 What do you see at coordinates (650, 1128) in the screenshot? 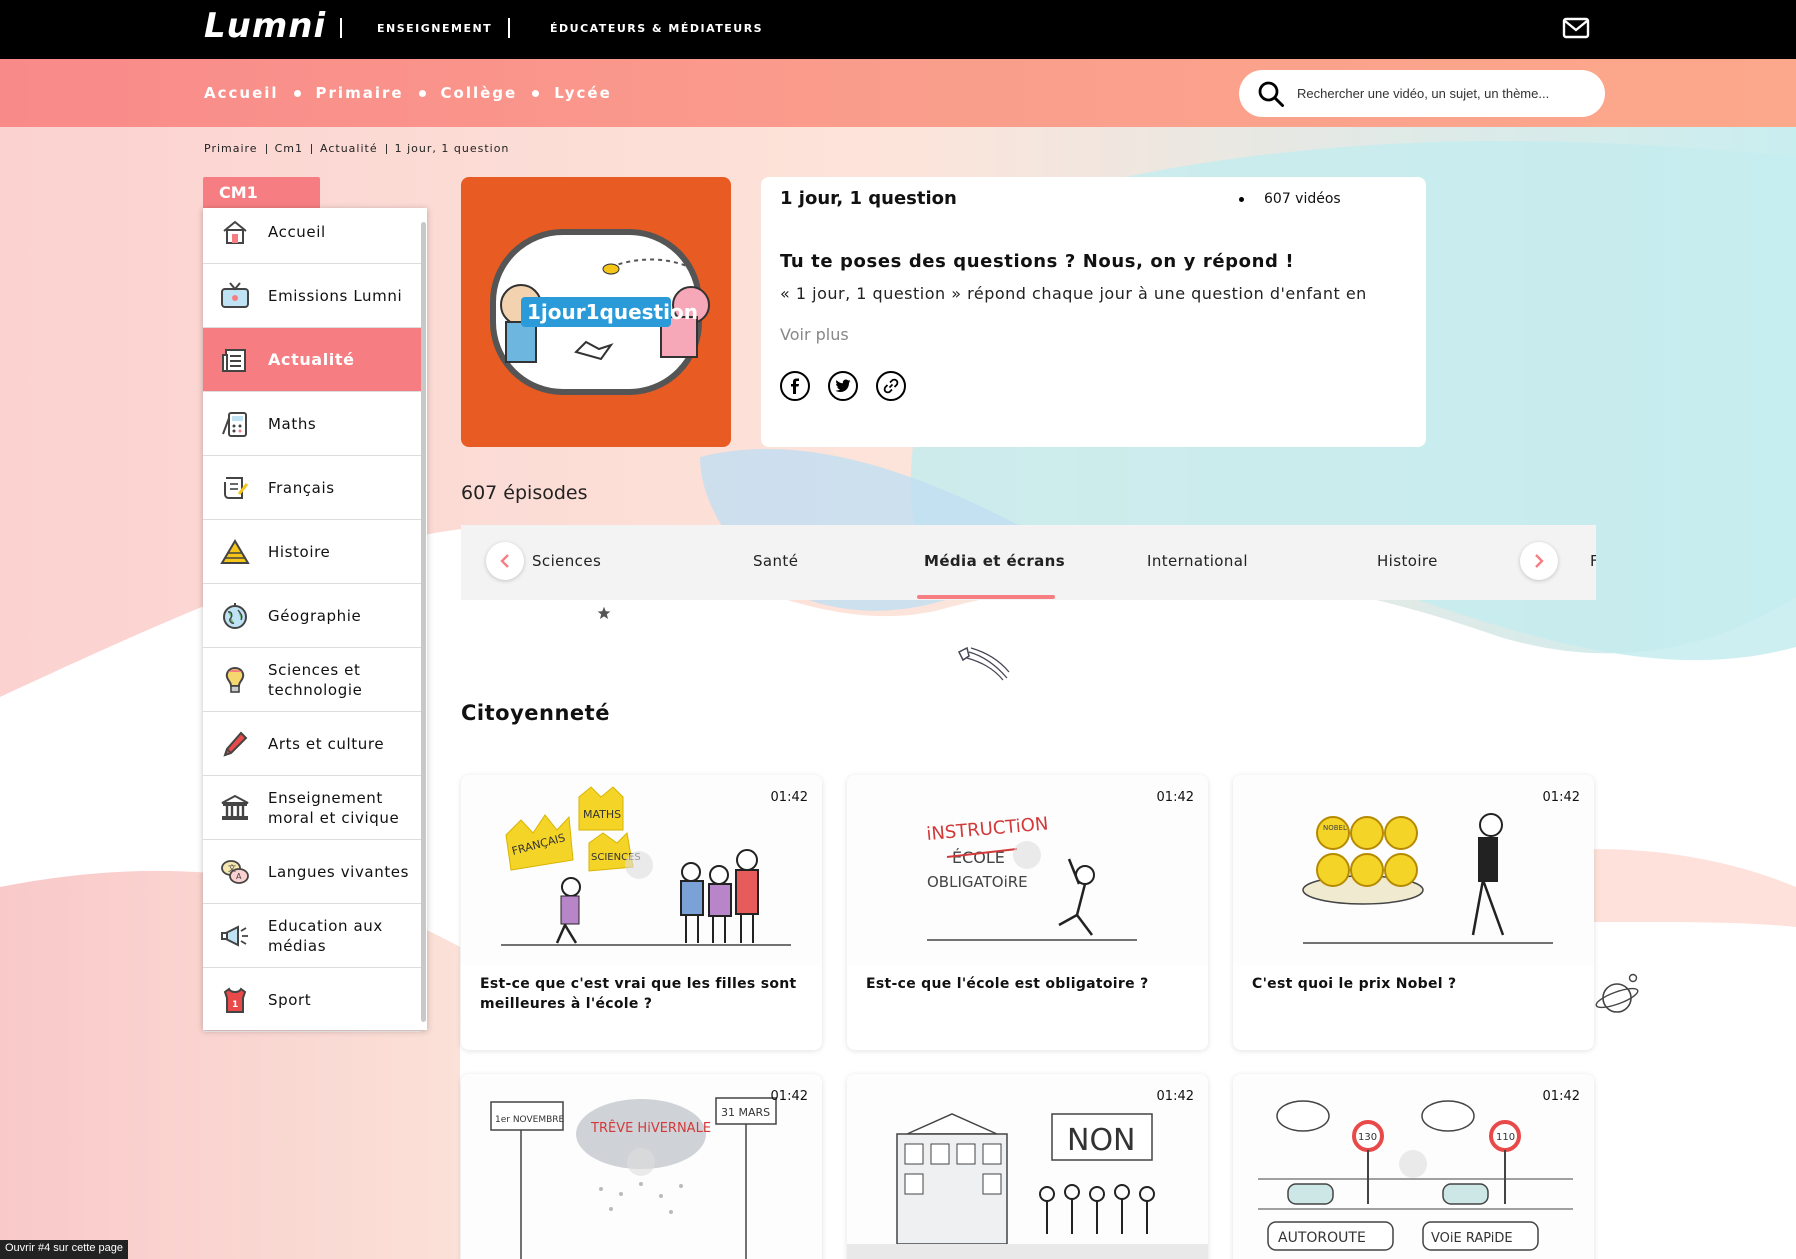
I see `thumb-word: TRÊVE HiVERNALE` at bounding box center [650, 1128].